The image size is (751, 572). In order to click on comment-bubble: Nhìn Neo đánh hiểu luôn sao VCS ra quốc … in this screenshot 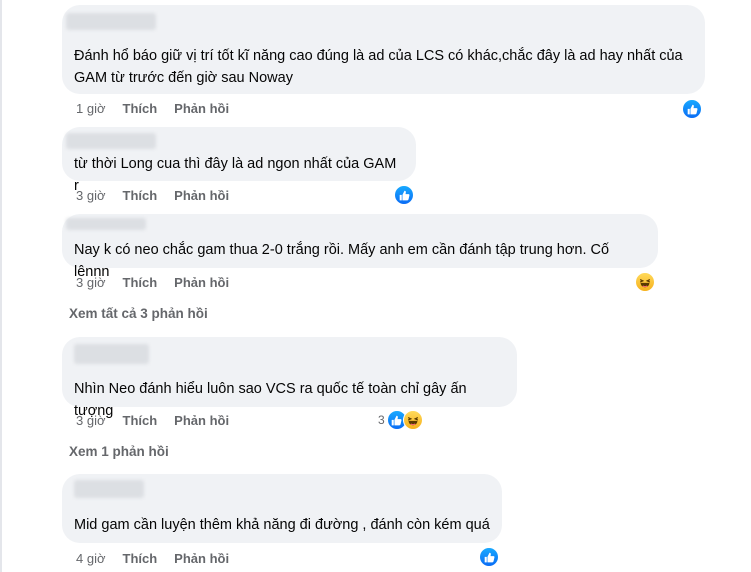, I will do `click(289, 378)`.